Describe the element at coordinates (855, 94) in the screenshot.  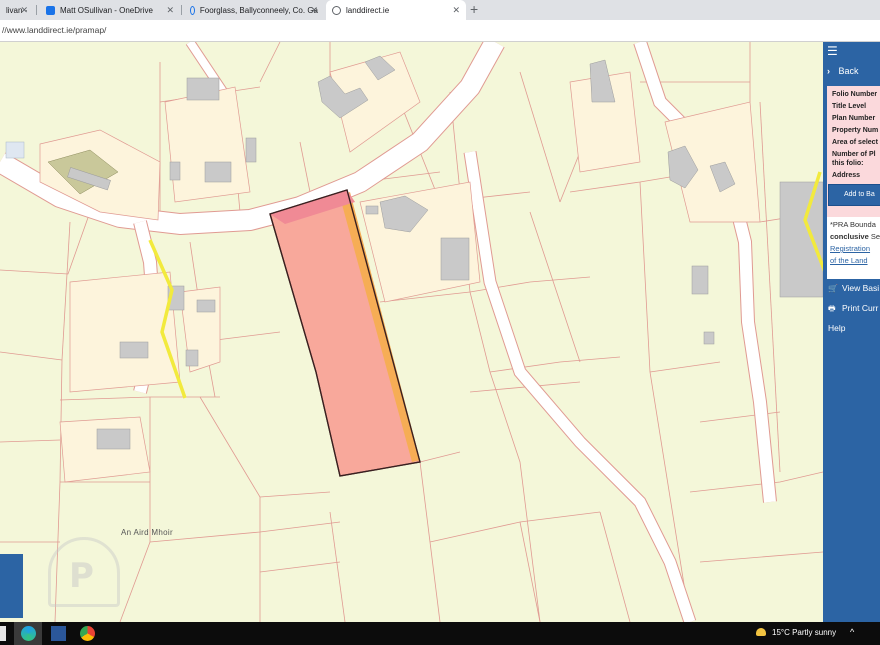
I see `field-folio-number: Folio Number` at that location.